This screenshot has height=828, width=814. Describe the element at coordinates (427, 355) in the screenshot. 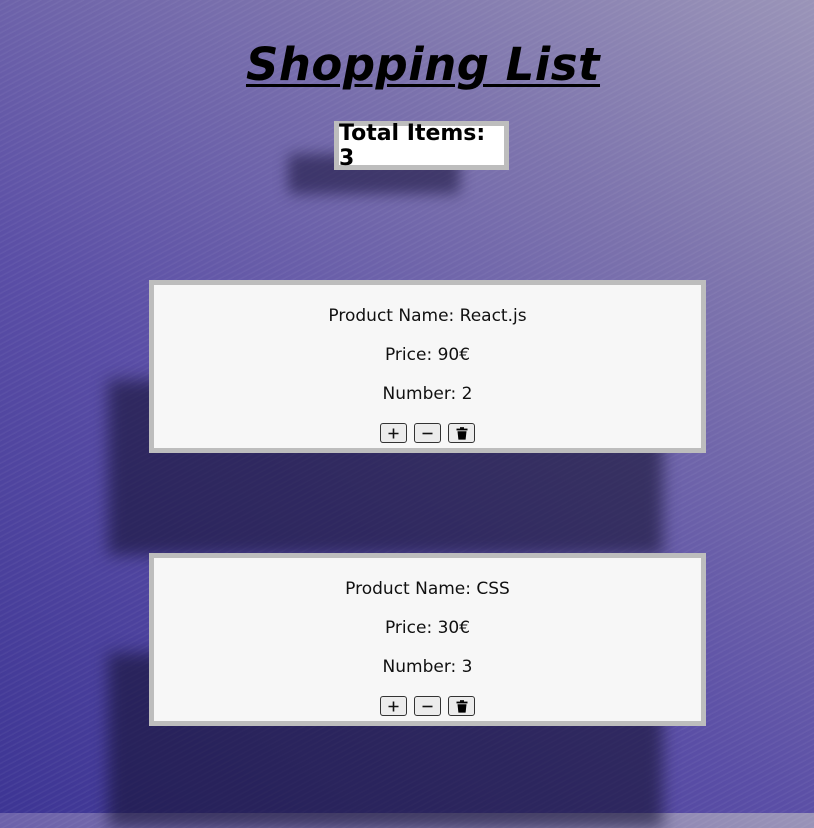

I see `product-price: Price: 90€` at that location.